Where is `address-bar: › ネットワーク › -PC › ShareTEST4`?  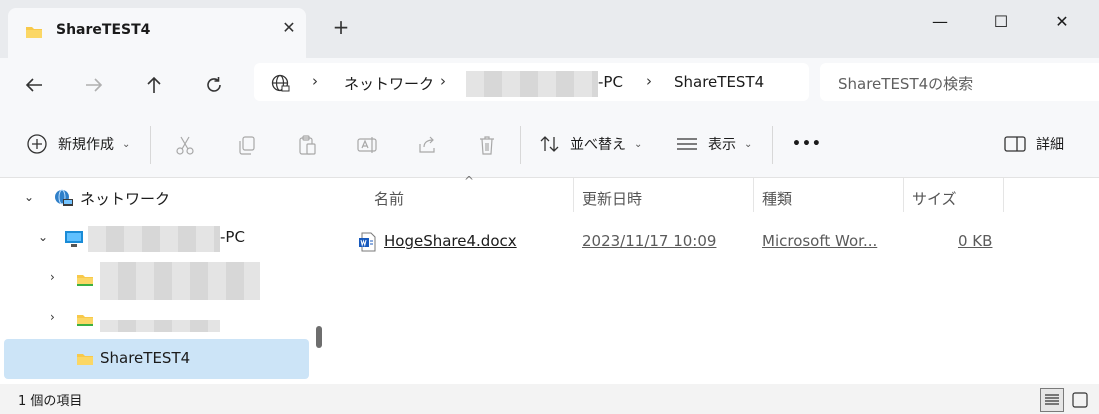
address-bar: › ネットワーク › -PC › ShareTEST4 is located at coordinates (531, 82).